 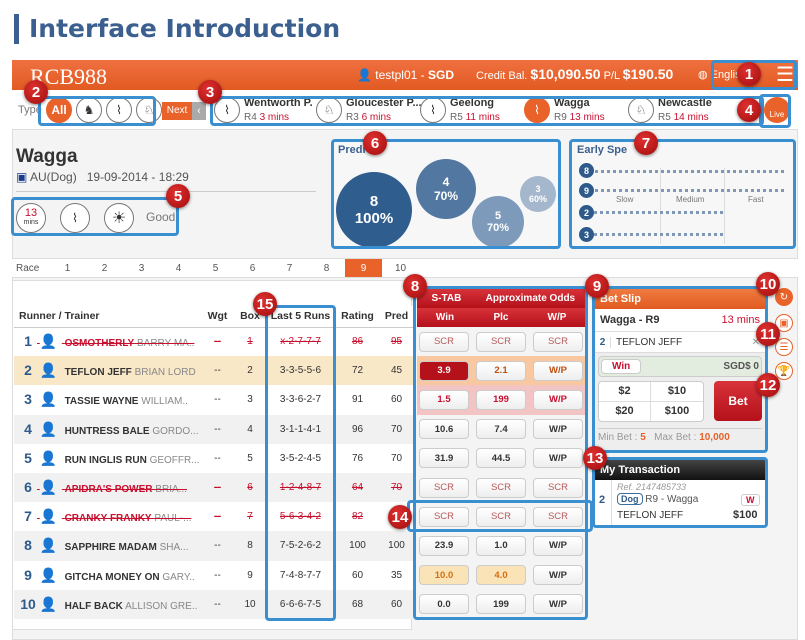 What do you see at coordinates (250, 575) in the screenshot?
I see `box-cell: 9` at bounding box center [250, 575].